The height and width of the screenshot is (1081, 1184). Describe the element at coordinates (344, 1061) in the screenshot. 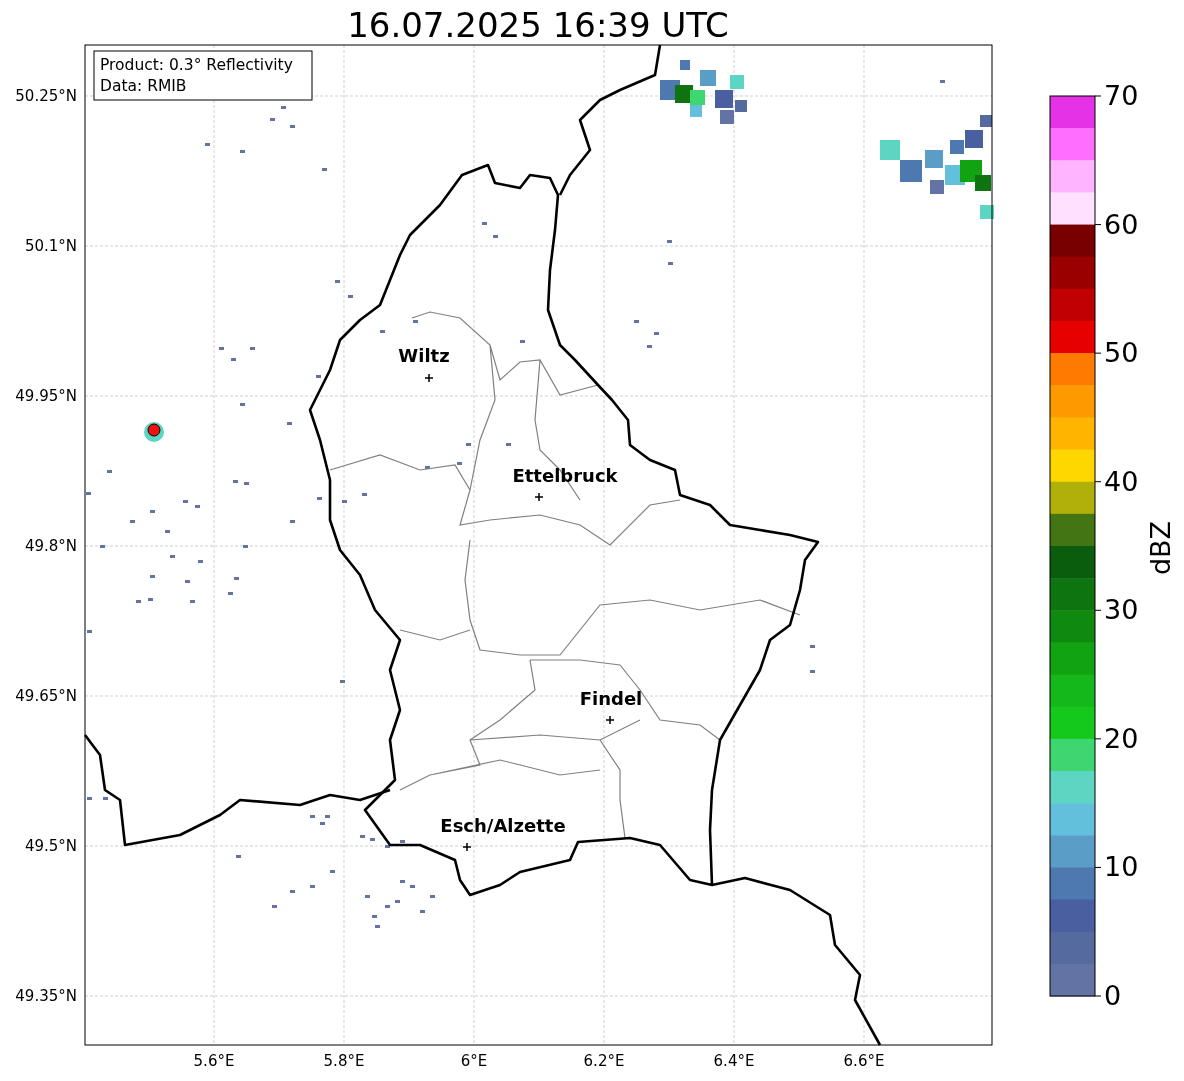

I see `longitude-tick-label: 5.8°E` at that location.